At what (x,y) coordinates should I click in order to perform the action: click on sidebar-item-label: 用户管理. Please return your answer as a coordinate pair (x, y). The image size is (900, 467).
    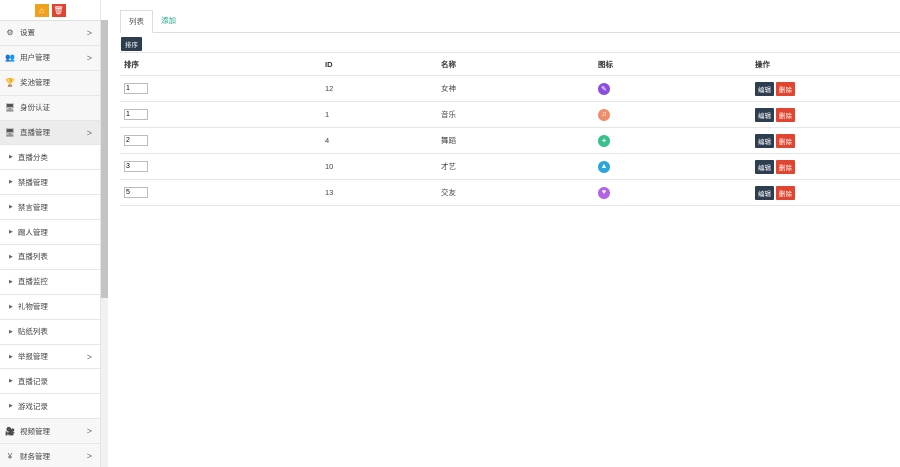
    Looking at the image, I should click on (35, 58).